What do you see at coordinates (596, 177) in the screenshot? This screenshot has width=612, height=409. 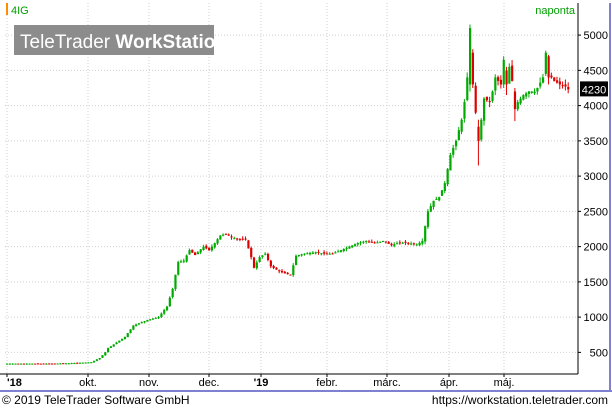 I see `y-tick-label: 3000` at bounding box center [596, 177].